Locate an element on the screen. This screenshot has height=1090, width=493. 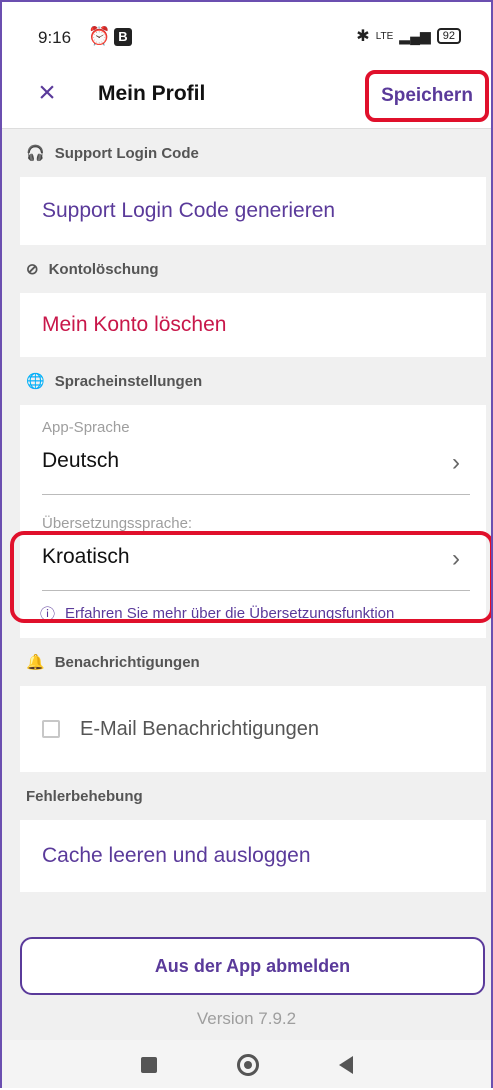
chevron-right-icon: › is located at coordinates (456, 462).